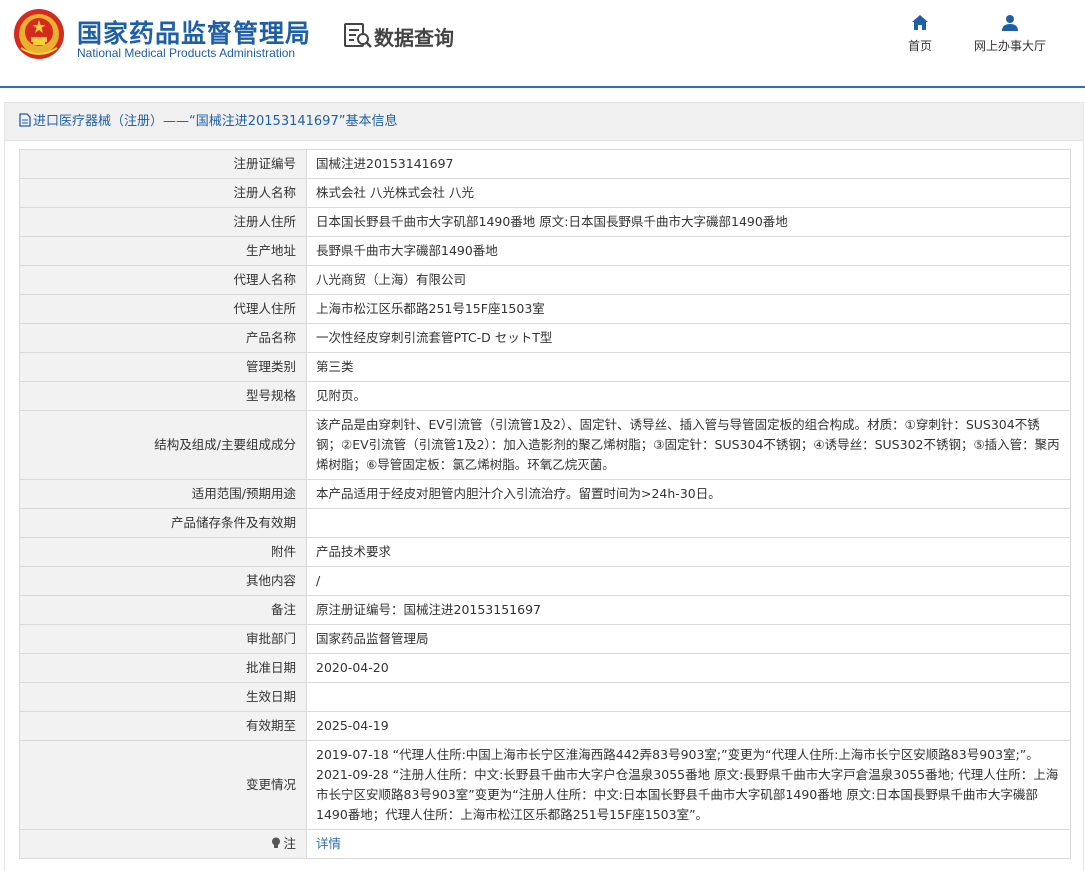 The image size is (1085, 871). Describe the element at coordinates (163, 280) in the screenshot. I see `row-label: 代理人名称` at that location.